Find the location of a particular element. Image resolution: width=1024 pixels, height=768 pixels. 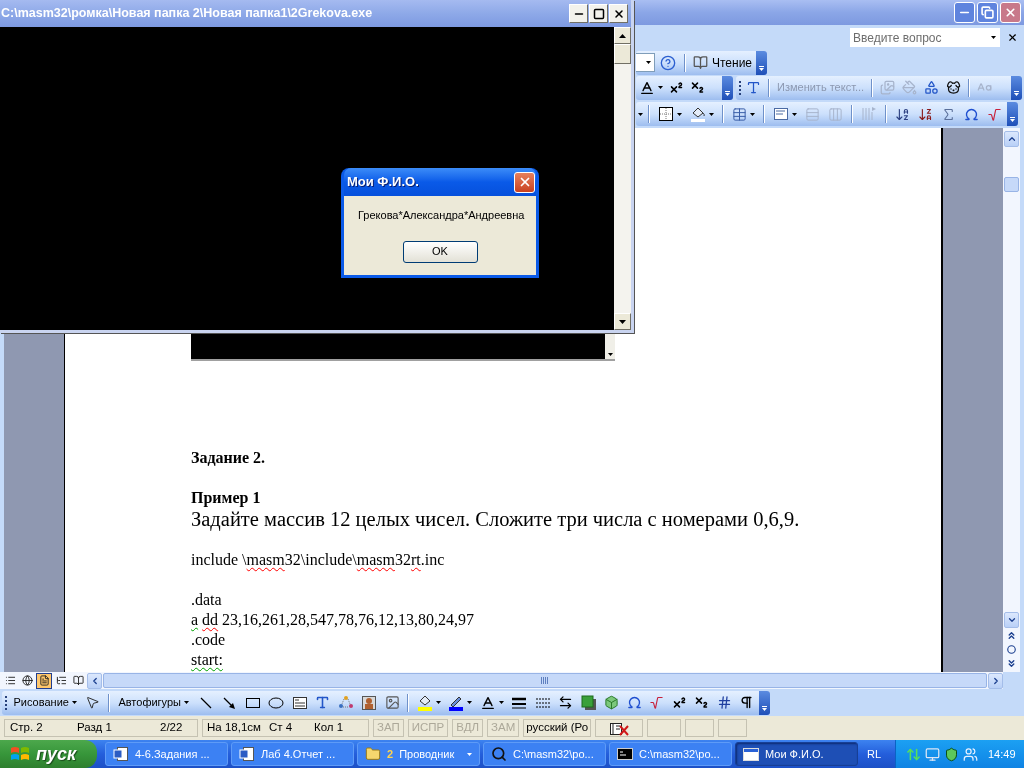

oval-icon is located at coordinates (276, 702).